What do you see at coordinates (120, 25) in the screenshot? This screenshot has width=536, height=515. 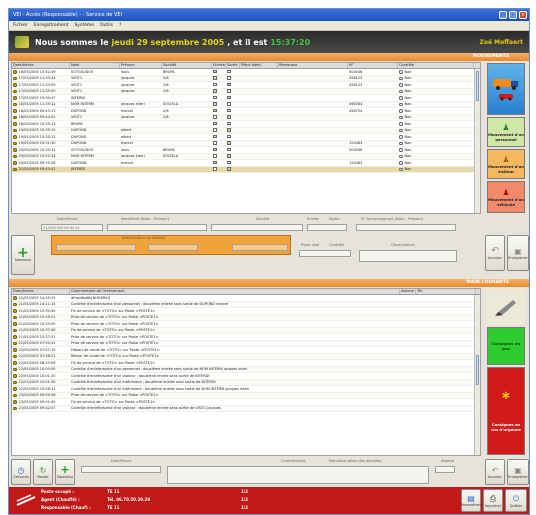 I see `menu-item-help: ?` at bounding box center [120, 25].